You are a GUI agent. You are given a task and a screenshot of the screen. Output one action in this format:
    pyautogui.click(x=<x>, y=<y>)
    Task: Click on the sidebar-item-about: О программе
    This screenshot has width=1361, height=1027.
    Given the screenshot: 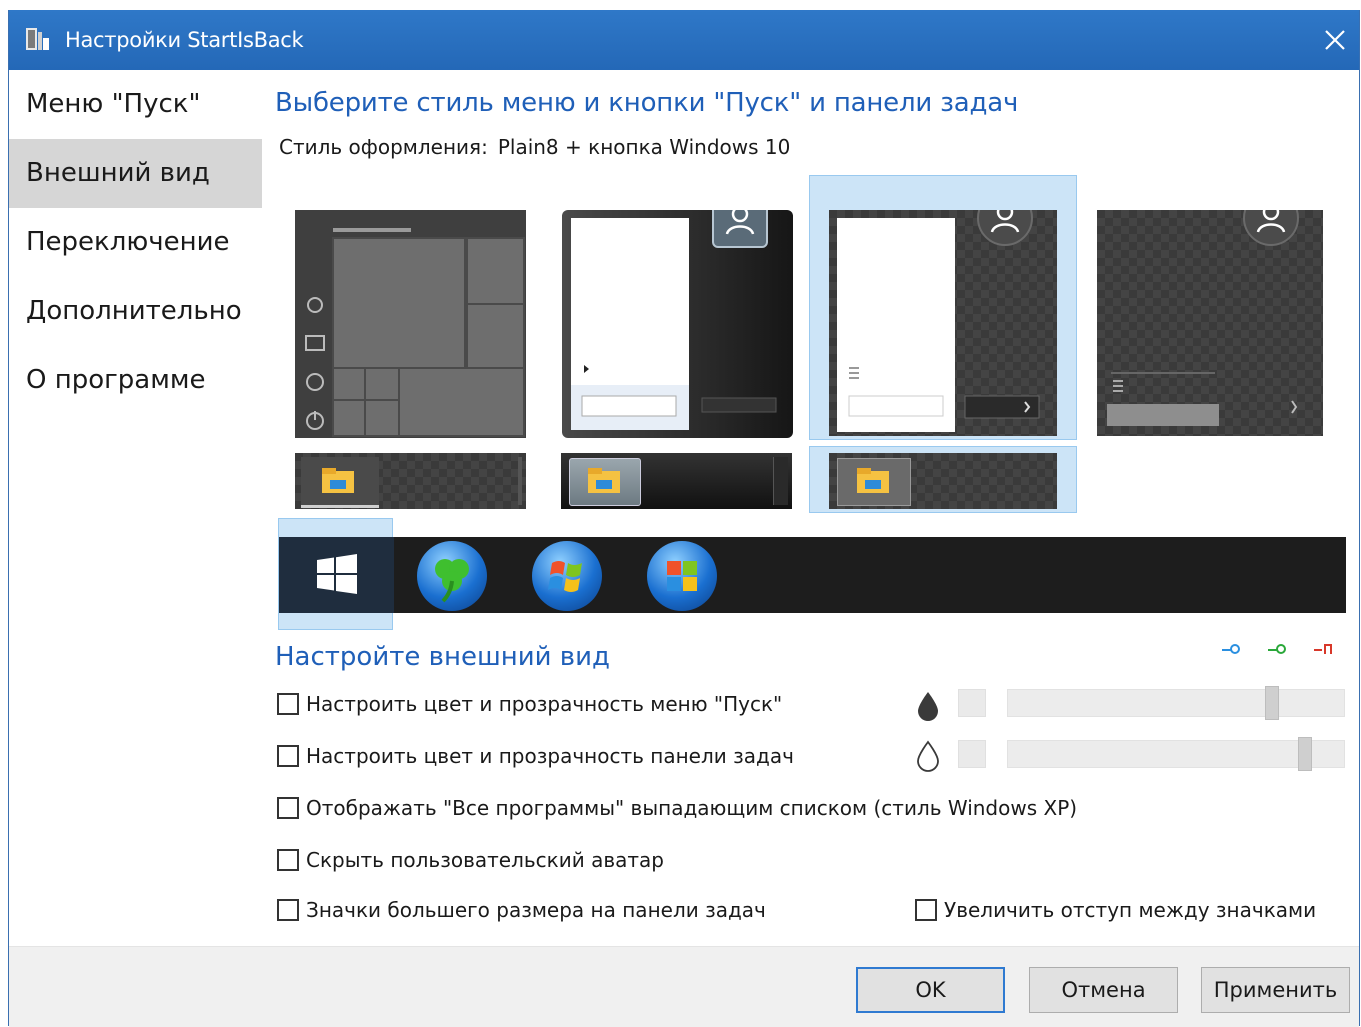 What is the action you would take?
    pyautogui.click(x=135, y=380)
    